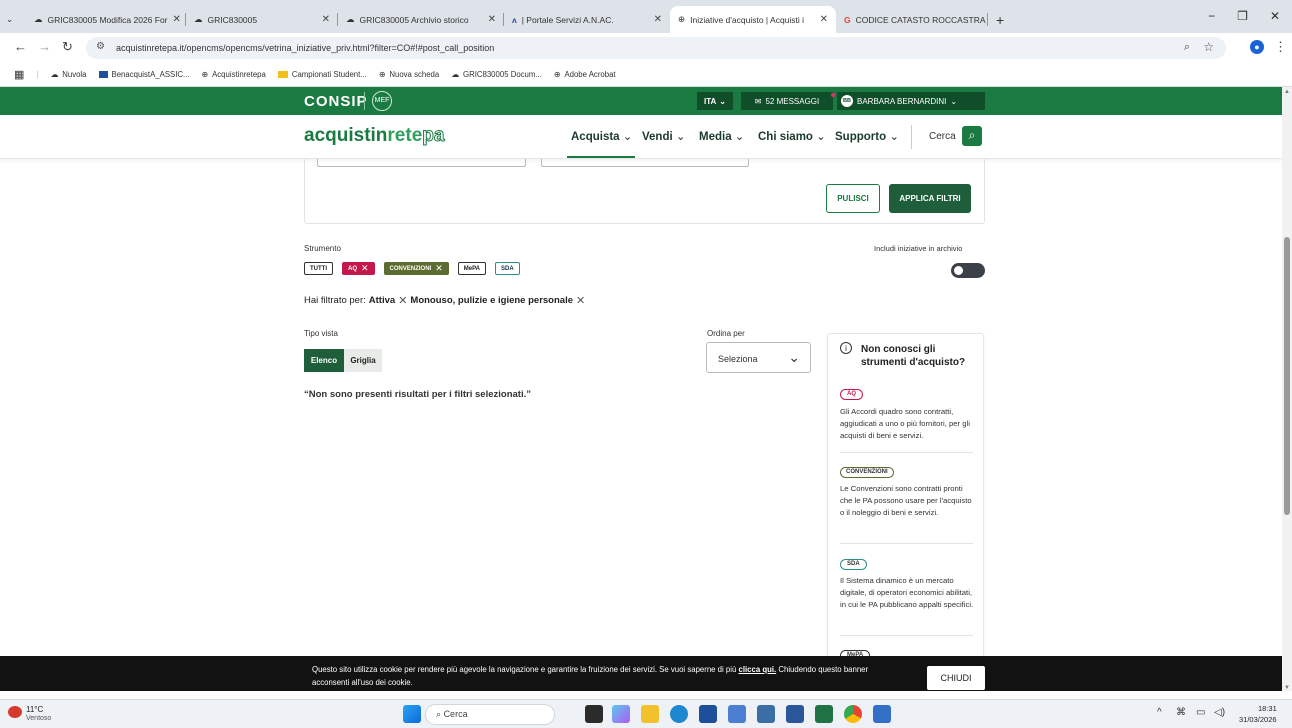 The width and height of the screenshot is (1292, 728). Describe the element at coordinates (336, 101) in the screenshot. I see `consip-logo: CONSIP` at that location.